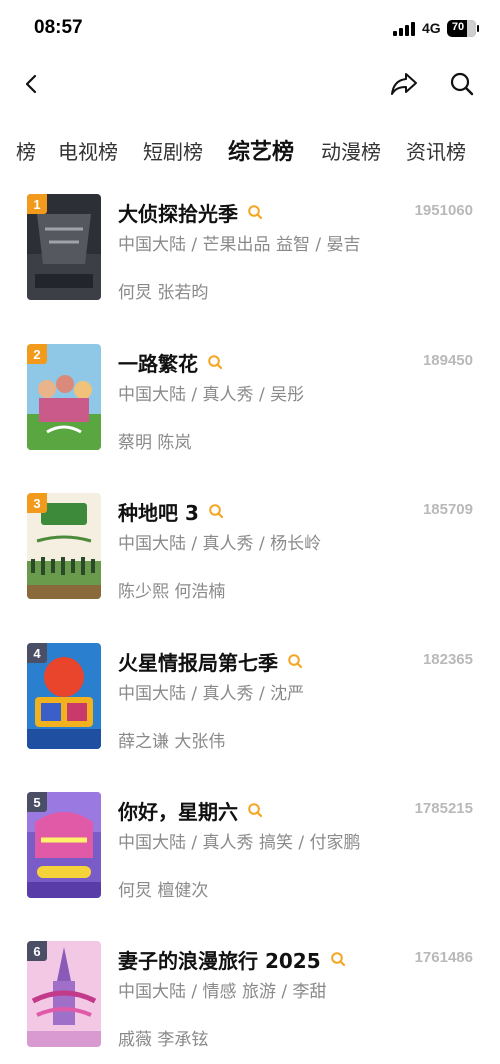  Describe the element at coordinates (64, 247) in the screenshot. I see `poster-image: 1` at that location.